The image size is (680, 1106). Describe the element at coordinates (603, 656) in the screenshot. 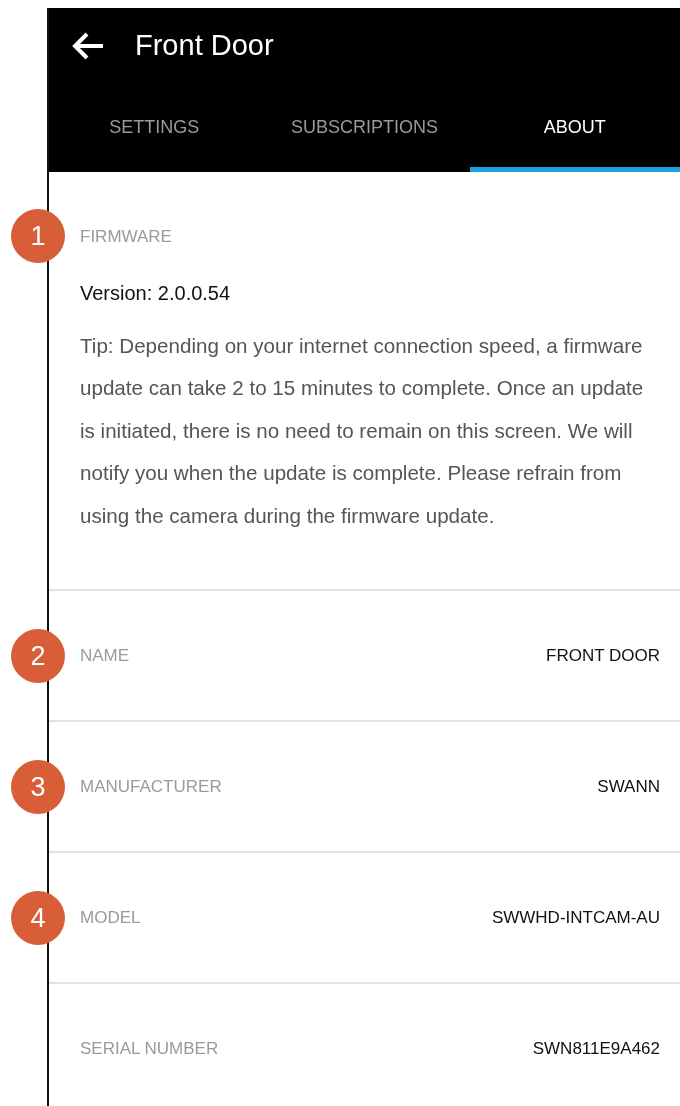

I see `field-value: FRONT DOOR` at that location.